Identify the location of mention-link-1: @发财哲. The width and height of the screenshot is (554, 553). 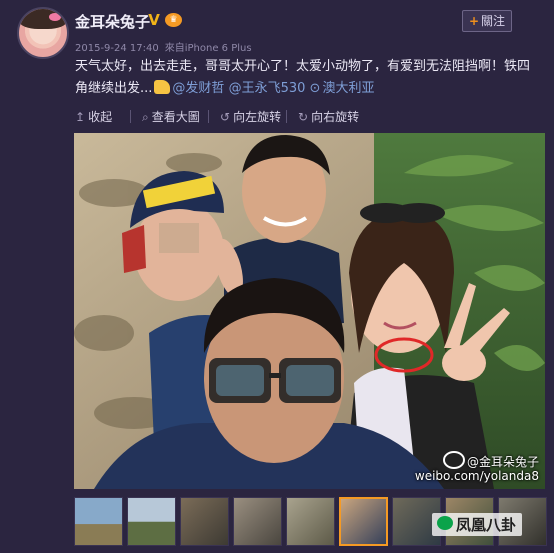
(198, 88).